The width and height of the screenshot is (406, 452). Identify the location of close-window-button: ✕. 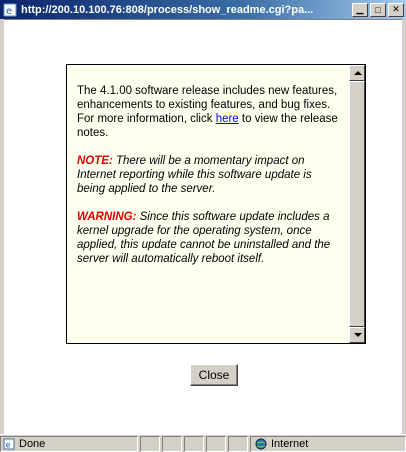
(396, 9).